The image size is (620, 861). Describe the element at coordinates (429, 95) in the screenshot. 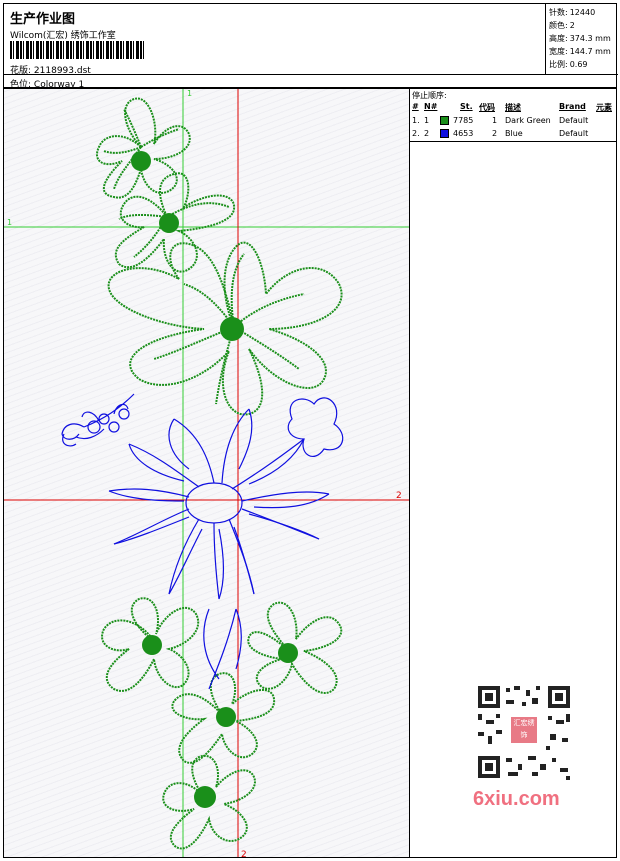

I see `stop-sequence-title: 停止顺序:` at that location.